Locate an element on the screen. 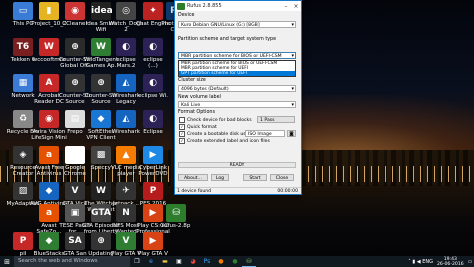 Image resolution: width=474 pixels, height=267 pixels. desktop-icon-label: eclipse Wi. is located at coordinates (153, 96).